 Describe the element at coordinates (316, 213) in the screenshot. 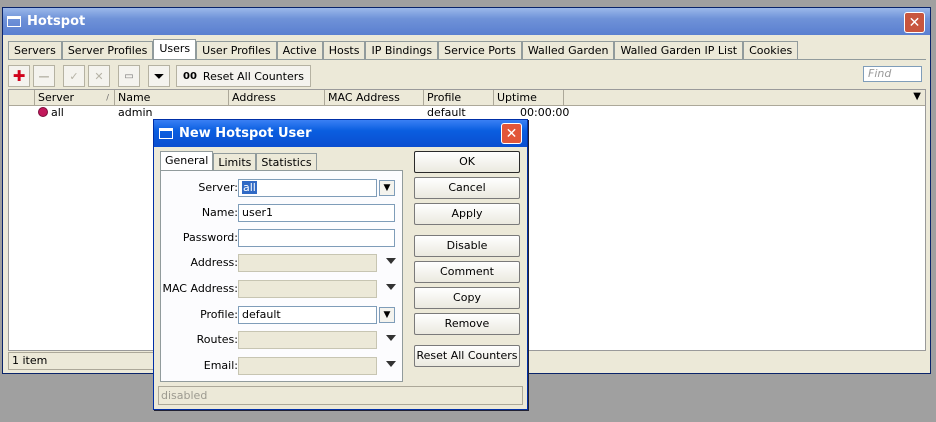

I see `name-input: user1` at that location.